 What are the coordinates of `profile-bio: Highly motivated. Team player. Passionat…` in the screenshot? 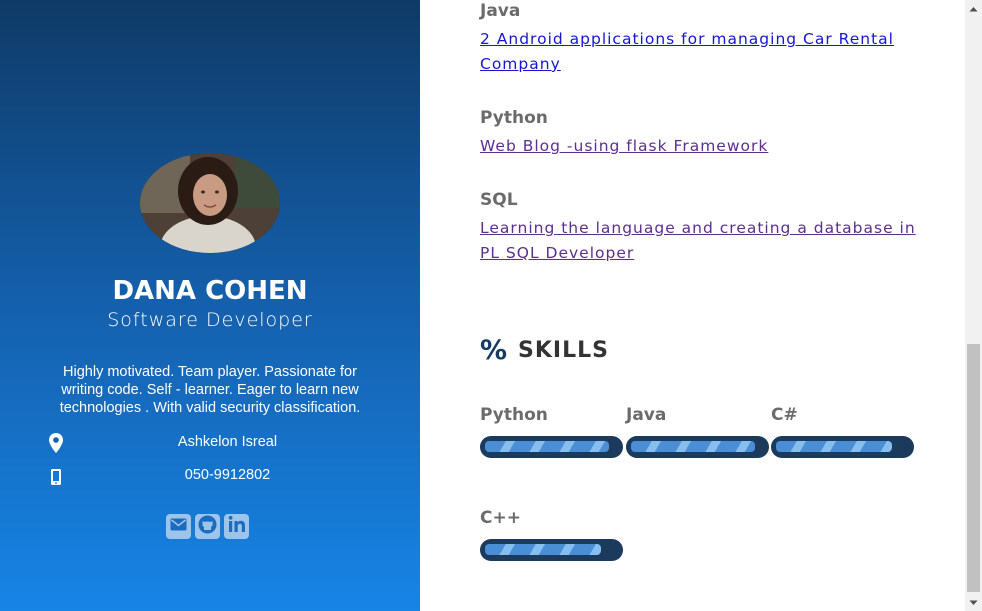 It's located at (210, 390).